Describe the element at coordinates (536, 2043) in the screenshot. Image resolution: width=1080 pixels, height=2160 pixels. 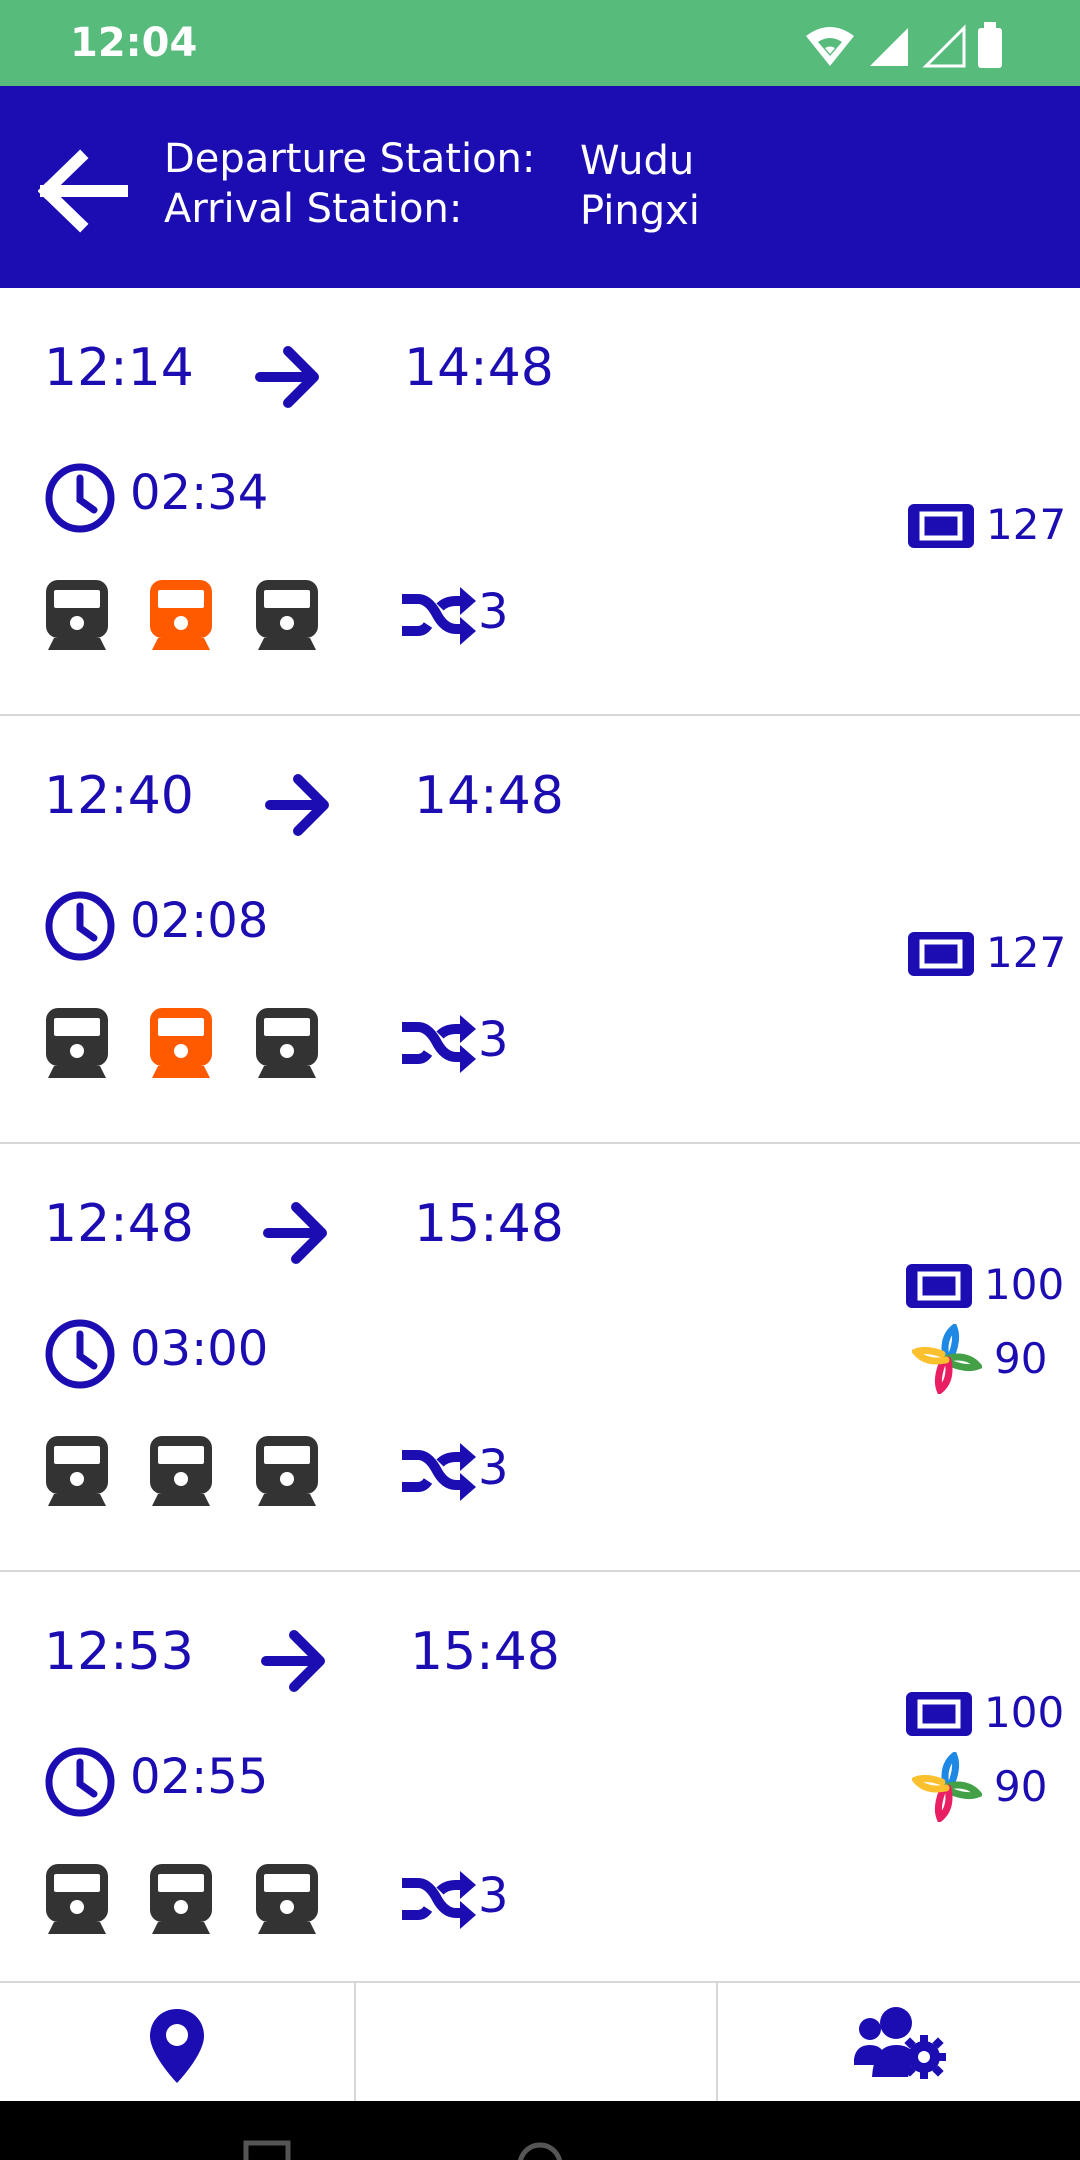
I see `empty-tab` at that location.